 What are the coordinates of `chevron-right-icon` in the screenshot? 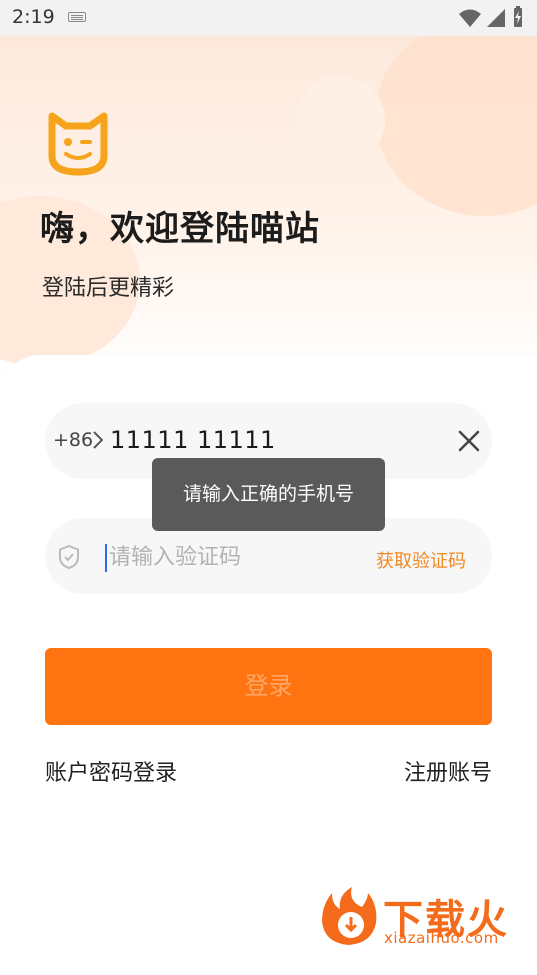 It's located at (98, 440).